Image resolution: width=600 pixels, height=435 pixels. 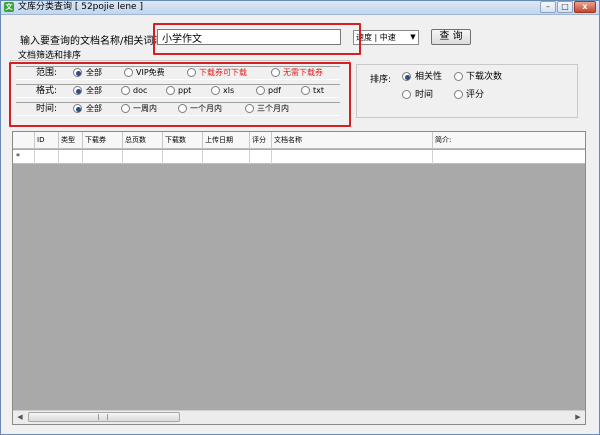 I want to click on column-header-upload-date: 上传日期, so click(x=226, y=140).